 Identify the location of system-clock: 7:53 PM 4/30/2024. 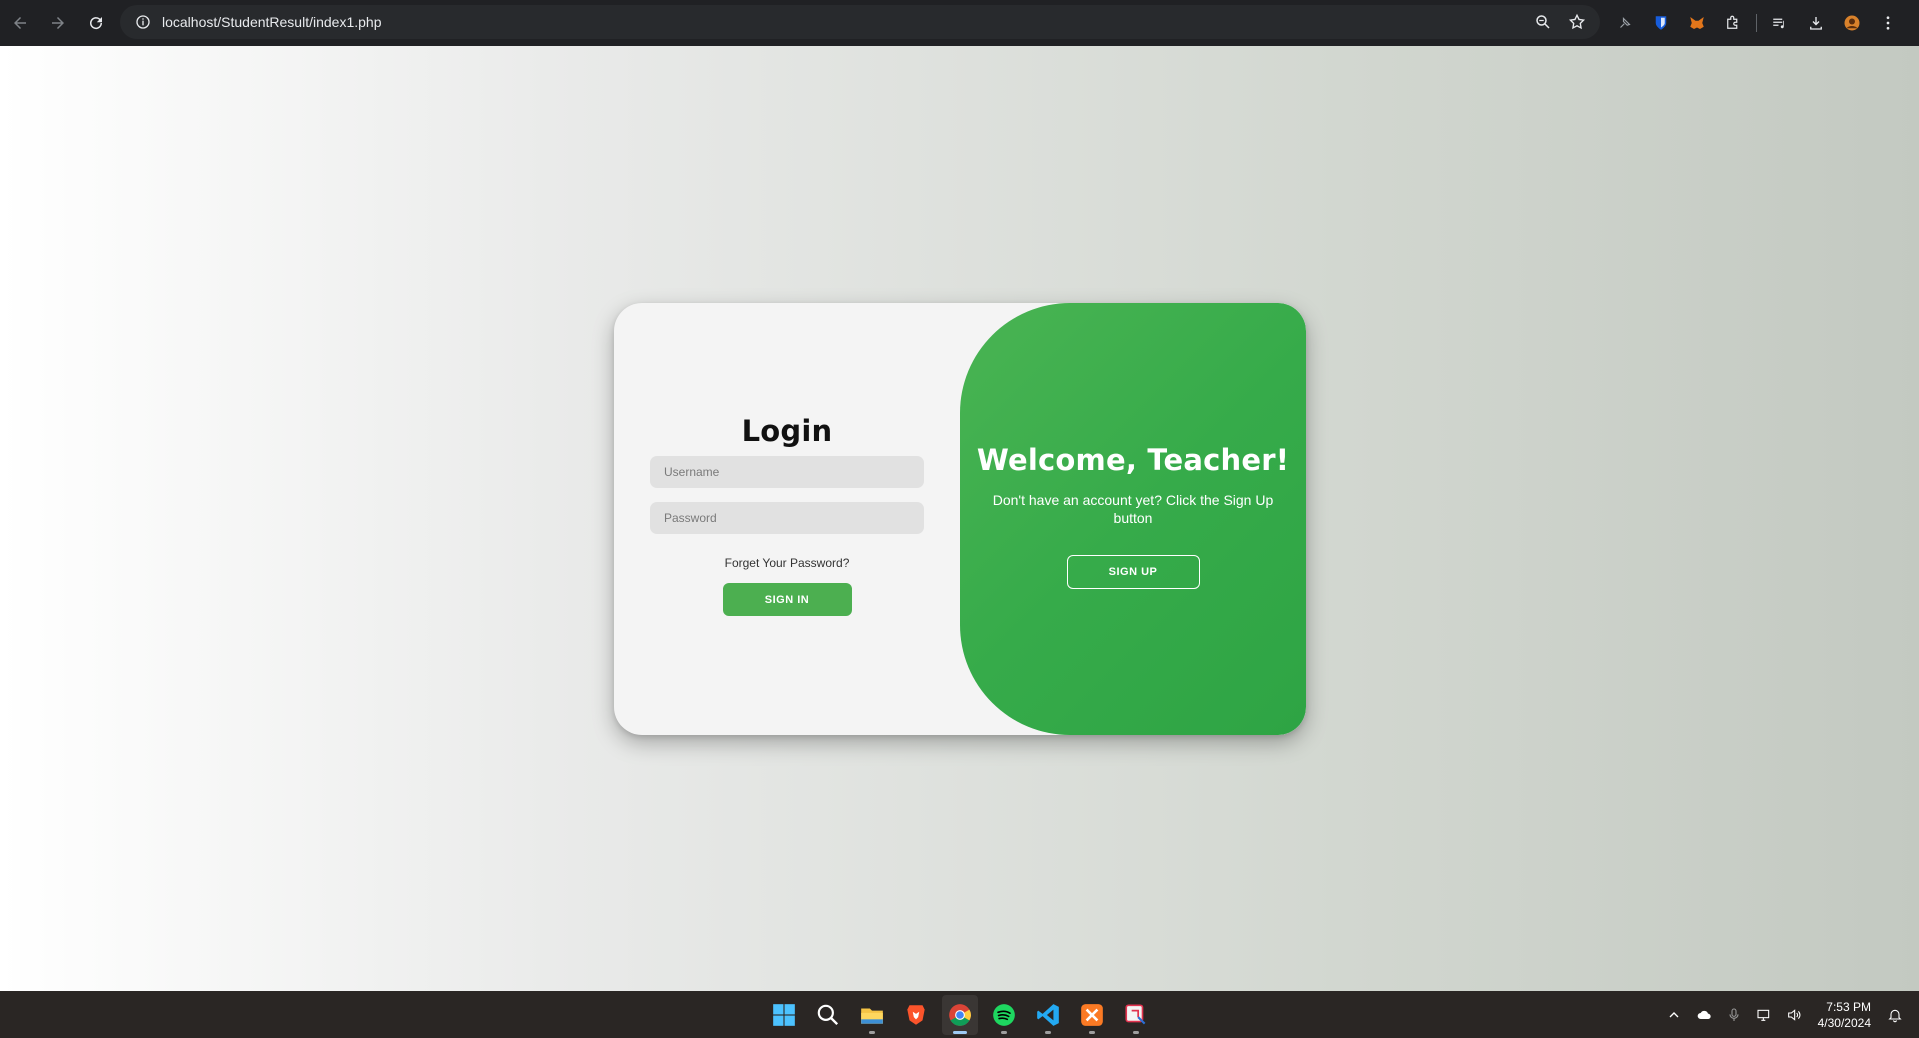
(1844, 1015).